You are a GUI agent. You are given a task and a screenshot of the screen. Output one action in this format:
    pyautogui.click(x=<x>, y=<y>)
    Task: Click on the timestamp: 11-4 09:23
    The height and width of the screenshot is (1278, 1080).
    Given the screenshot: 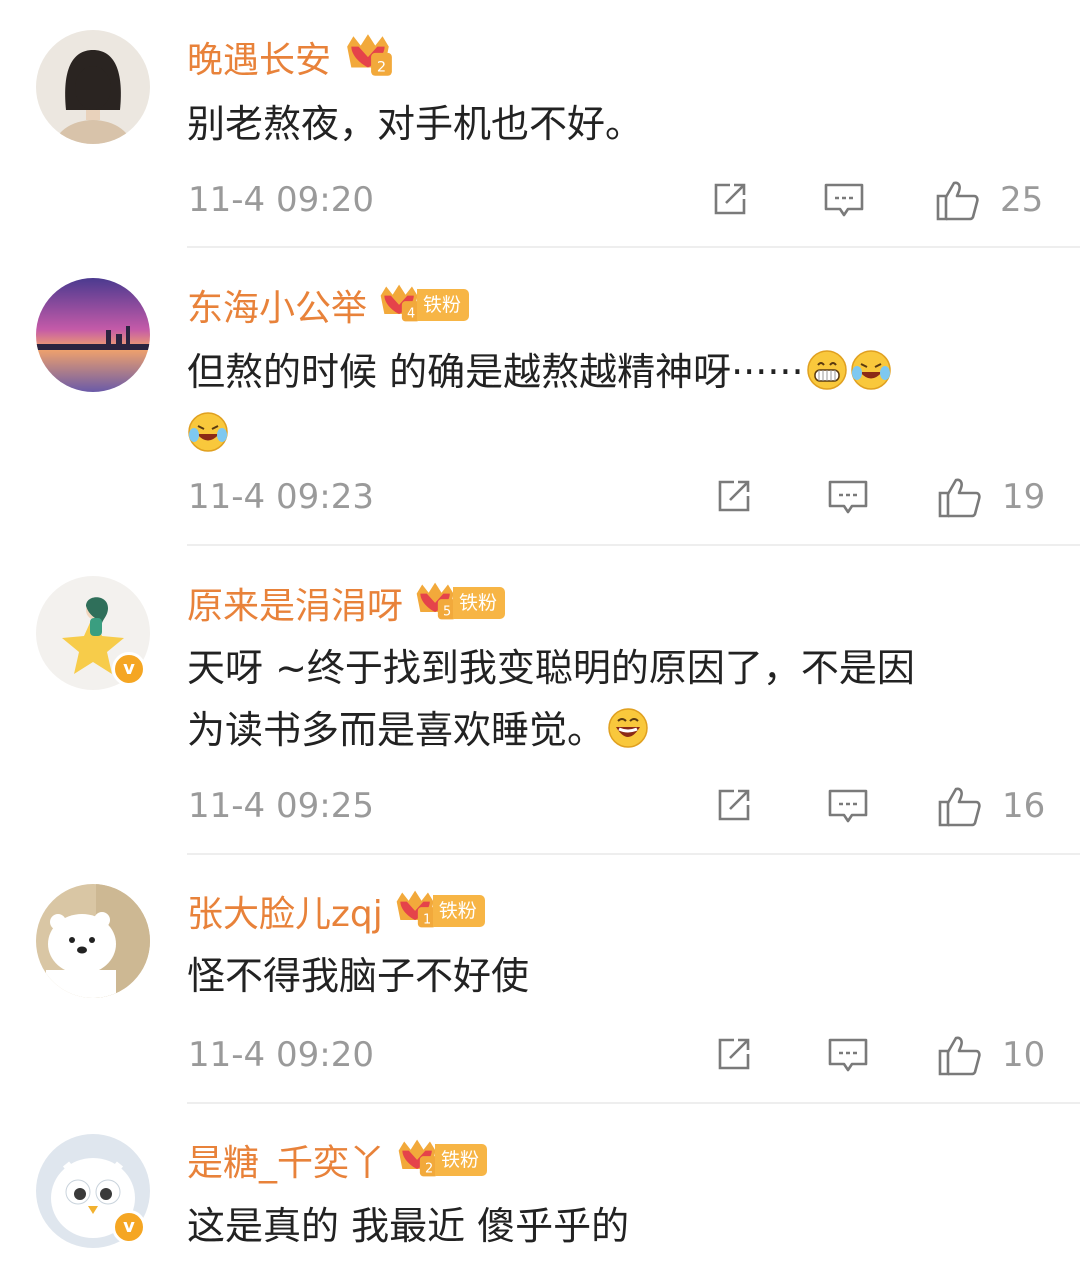 What is the action you would take?
    pyautogui.click(x=281, y=497)
    